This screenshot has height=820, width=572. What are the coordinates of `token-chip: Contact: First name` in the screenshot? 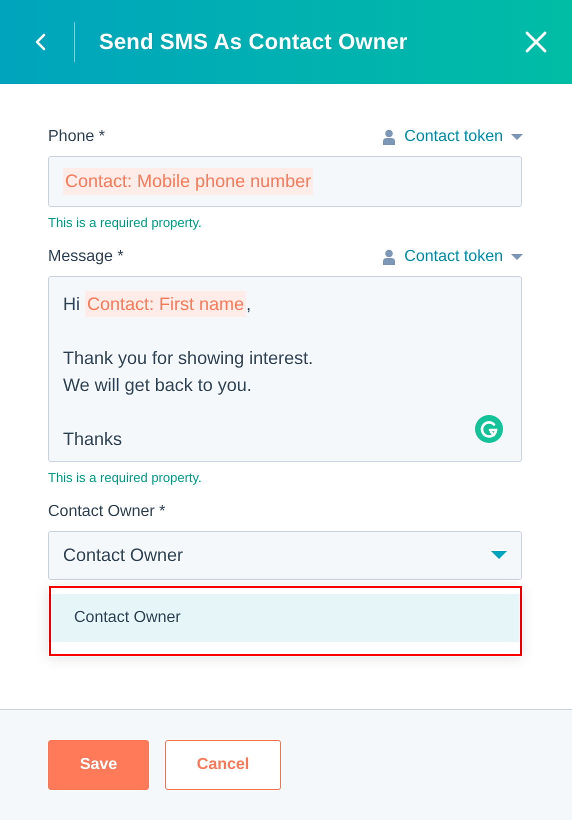 It's located at (165, 304).